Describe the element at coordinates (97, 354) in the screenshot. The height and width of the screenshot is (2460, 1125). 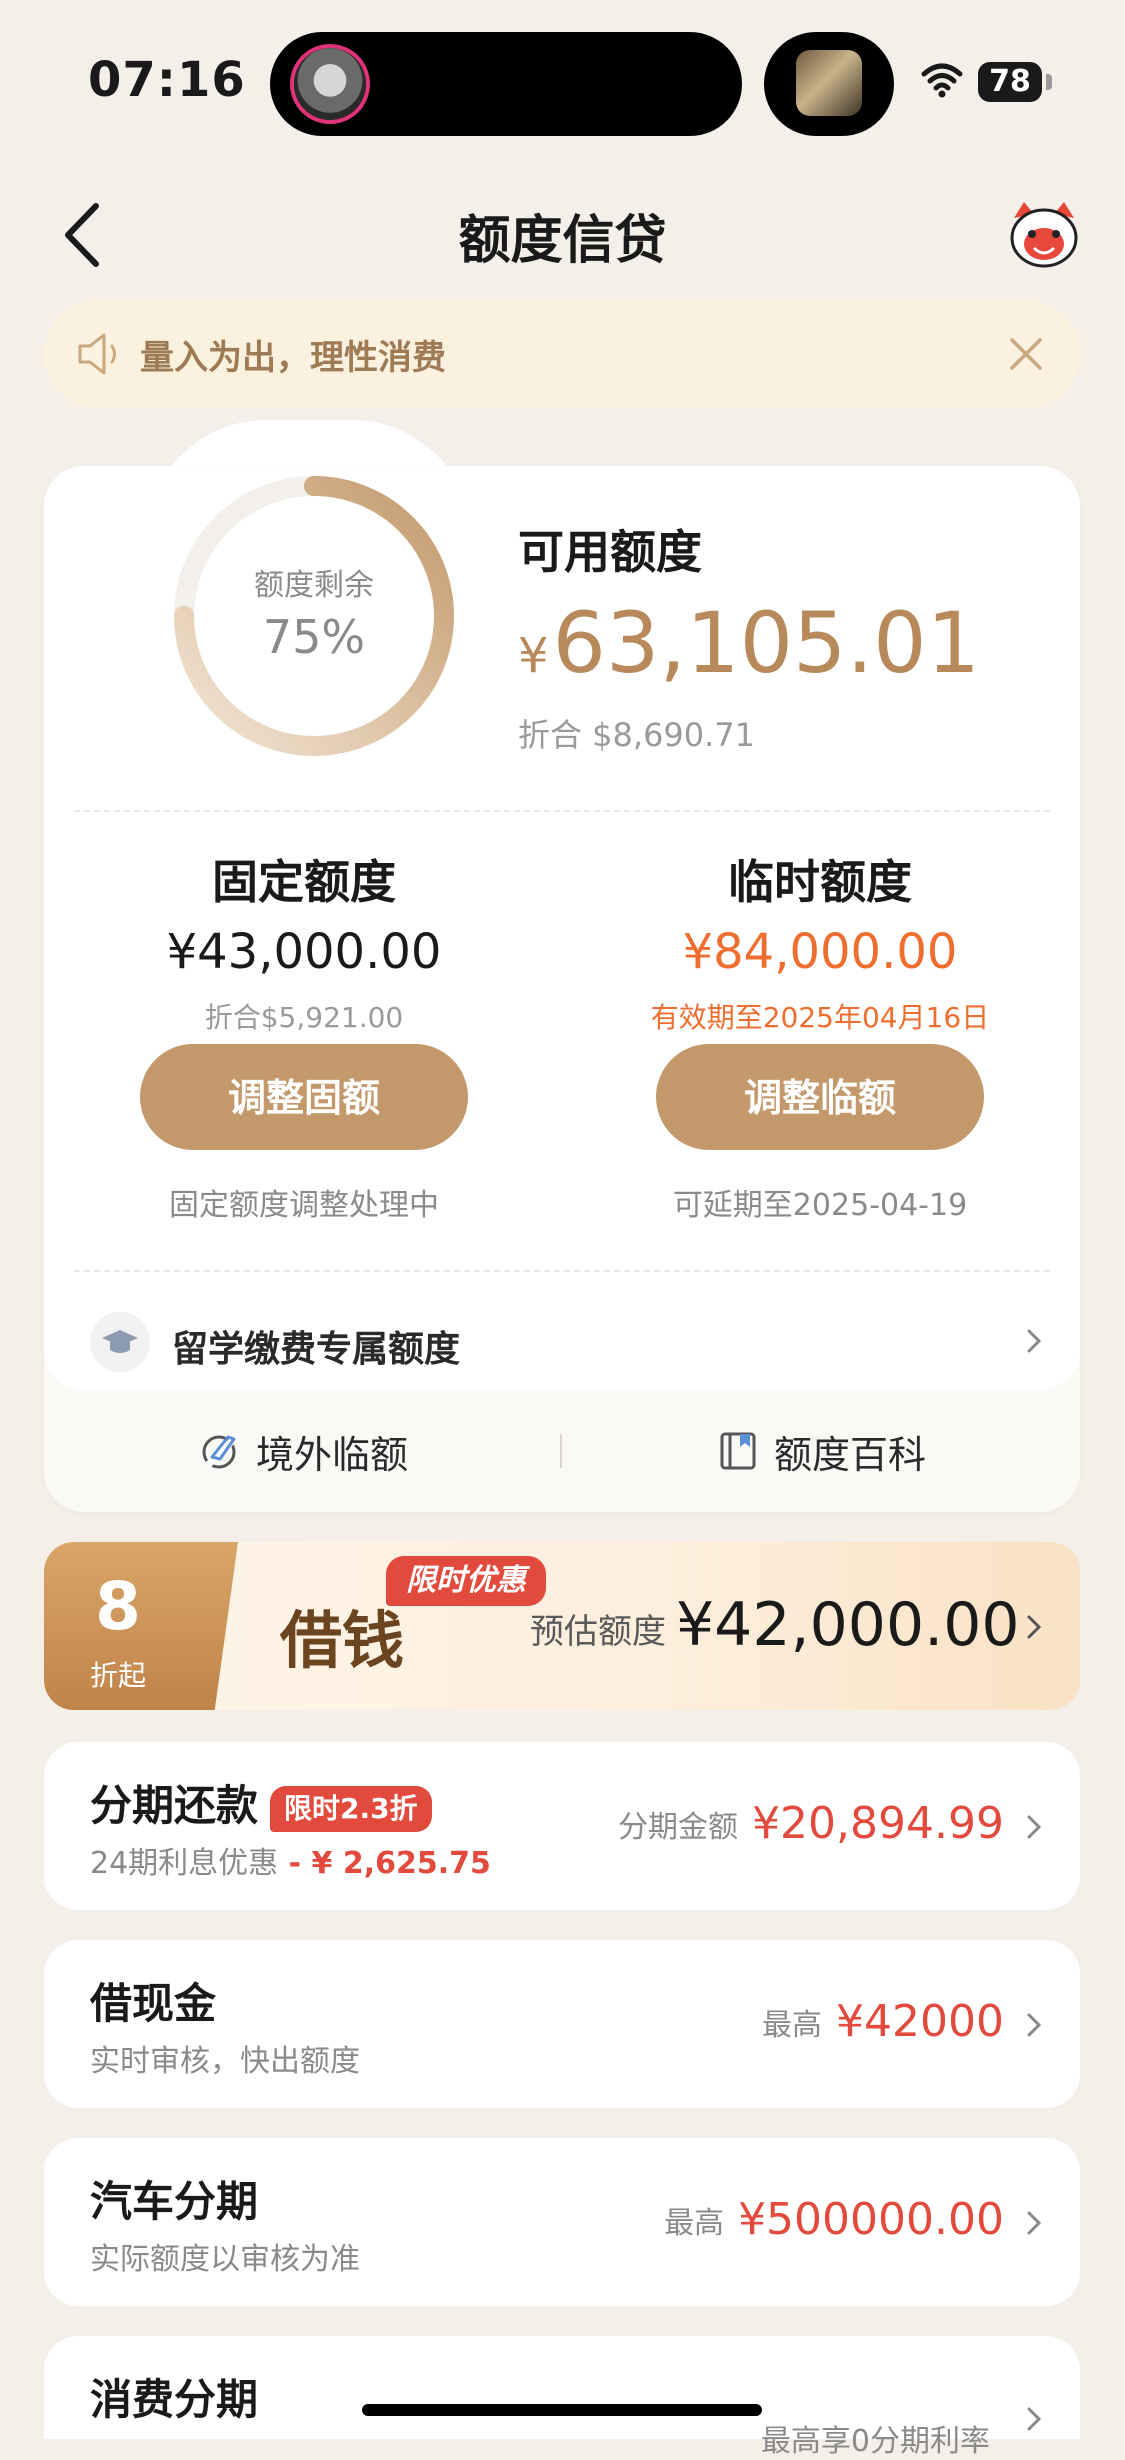
I see `speaker-icon` at that location.